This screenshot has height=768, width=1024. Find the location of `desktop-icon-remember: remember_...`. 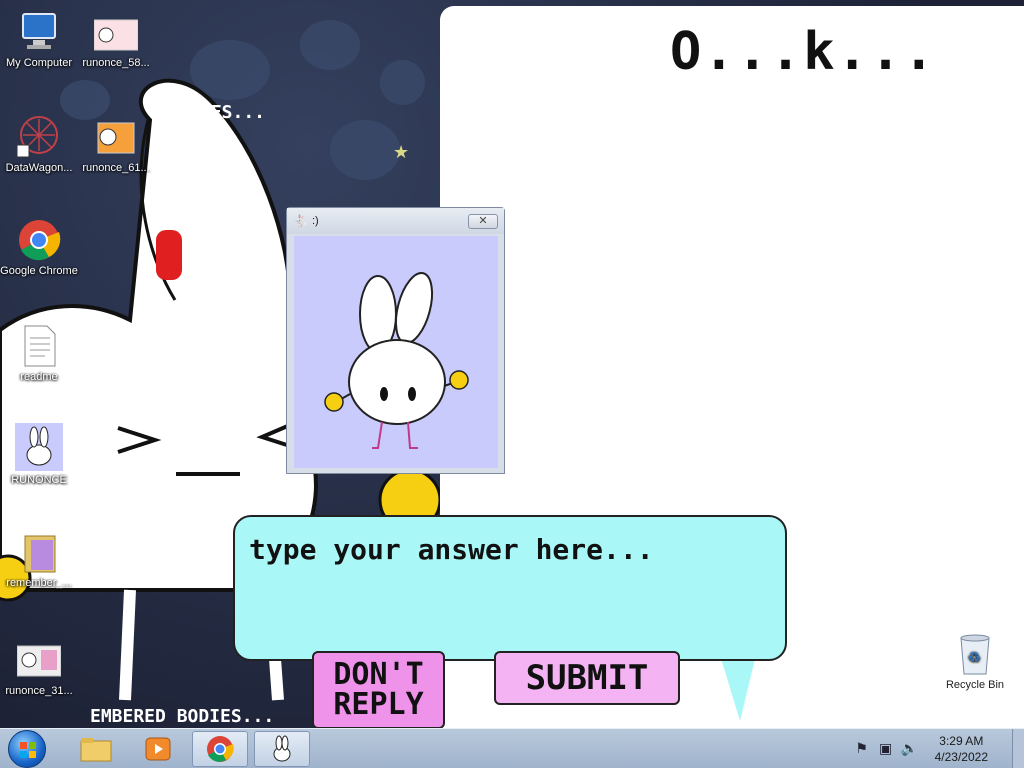

desktop-icon-remember: remember_... is located at coordinates (39, 560).